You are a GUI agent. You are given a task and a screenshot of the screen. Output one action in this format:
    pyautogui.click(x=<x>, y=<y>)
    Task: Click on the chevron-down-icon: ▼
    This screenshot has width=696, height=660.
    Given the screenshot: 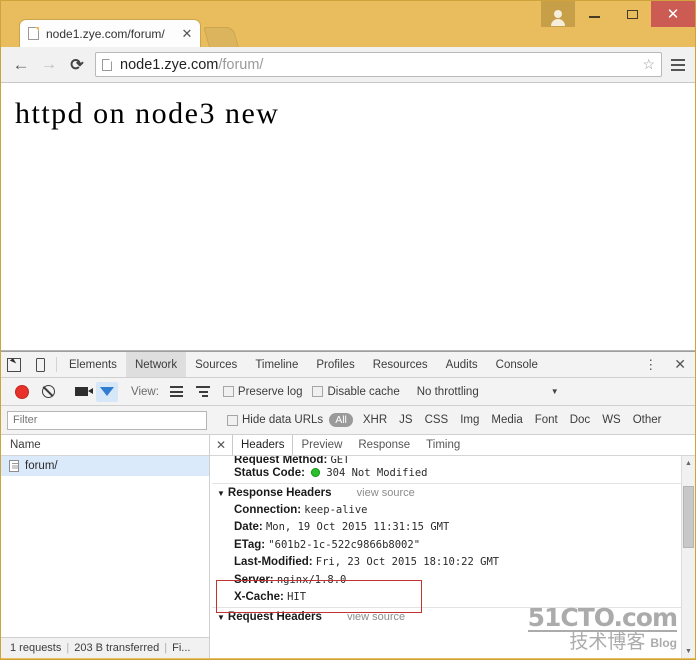 What is the action you would take?
    pyautogui.click(x=221, y=617)
    